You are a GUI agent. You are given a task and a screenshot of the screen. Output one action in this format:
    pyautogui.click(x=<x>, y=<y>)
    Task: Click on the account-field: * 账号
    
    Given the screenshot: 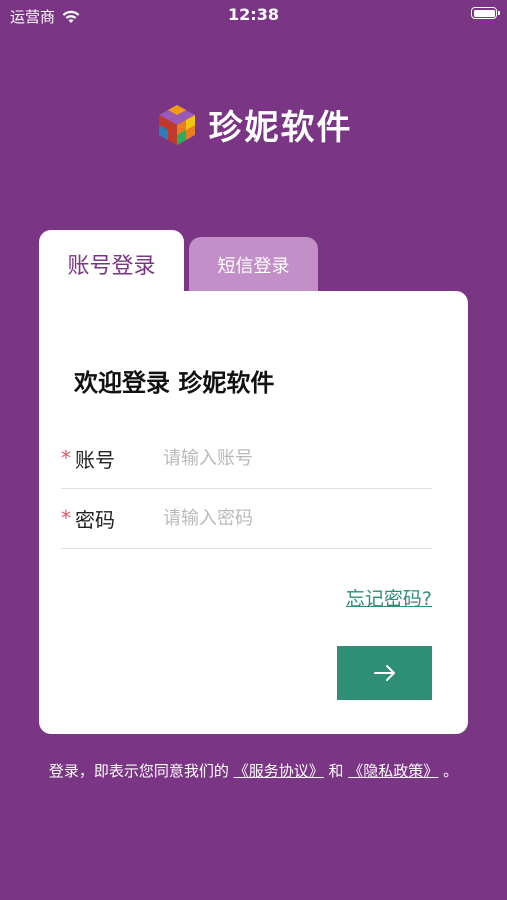 What is the action you would take?
    pyautogui.click(x=246, y=458)
    